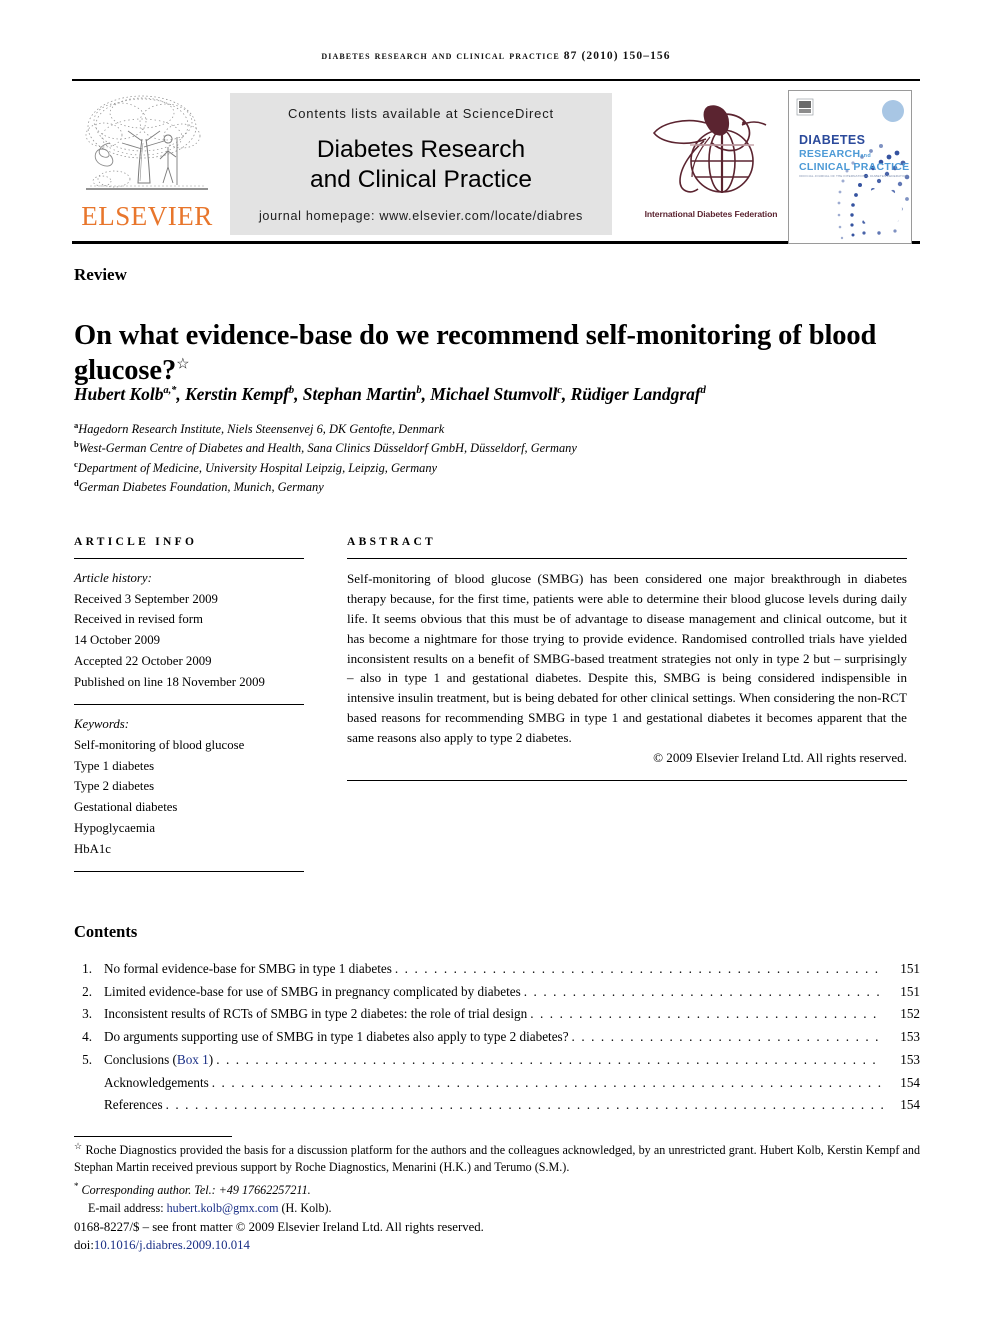 The image size is (992, 1323). Describe the element at coordinates (87, 991) in the screenshot. I see `toc-number: 2.` at that location.